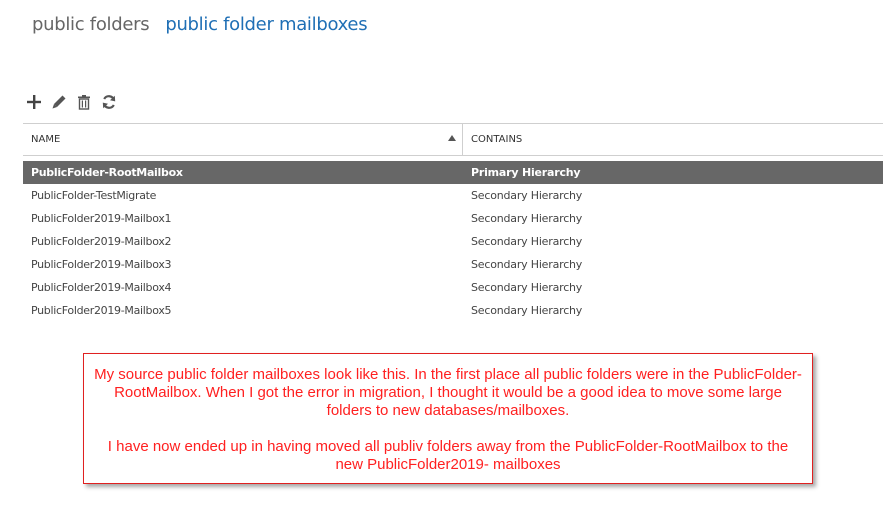 Image resolution: width=883 pixels, height=505 pixels. What do you see at coordinates (46, 139) in the screenshot?
I see `column-header-label: NAME` at bounding box center [46, 139].